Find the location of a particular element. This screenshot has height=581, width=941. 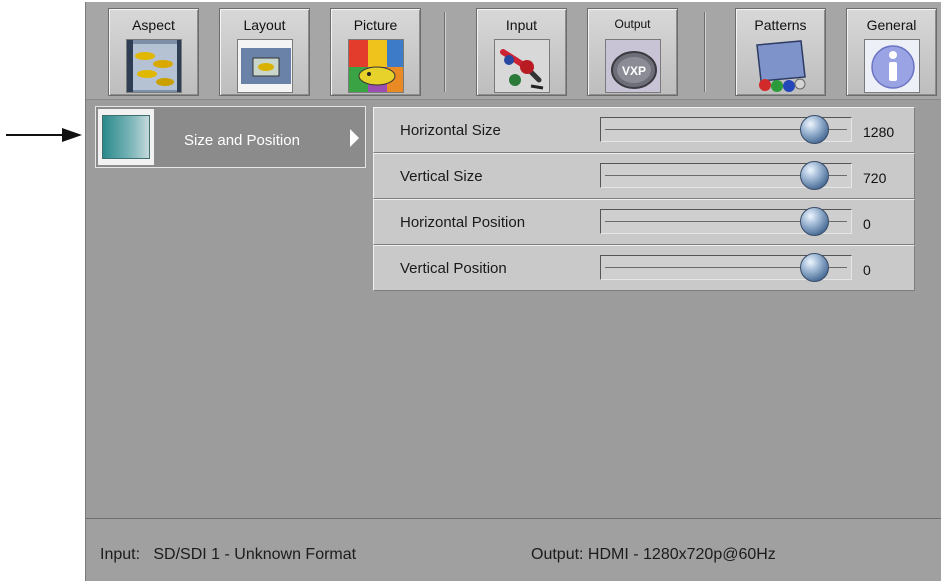

general-button: General is located at coordinates (891, 52).